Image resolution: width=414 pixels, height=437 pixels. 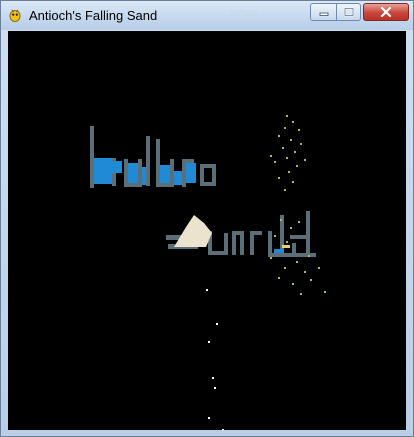 I want to click on falling-dust-particles, so click(x=215, y=359).